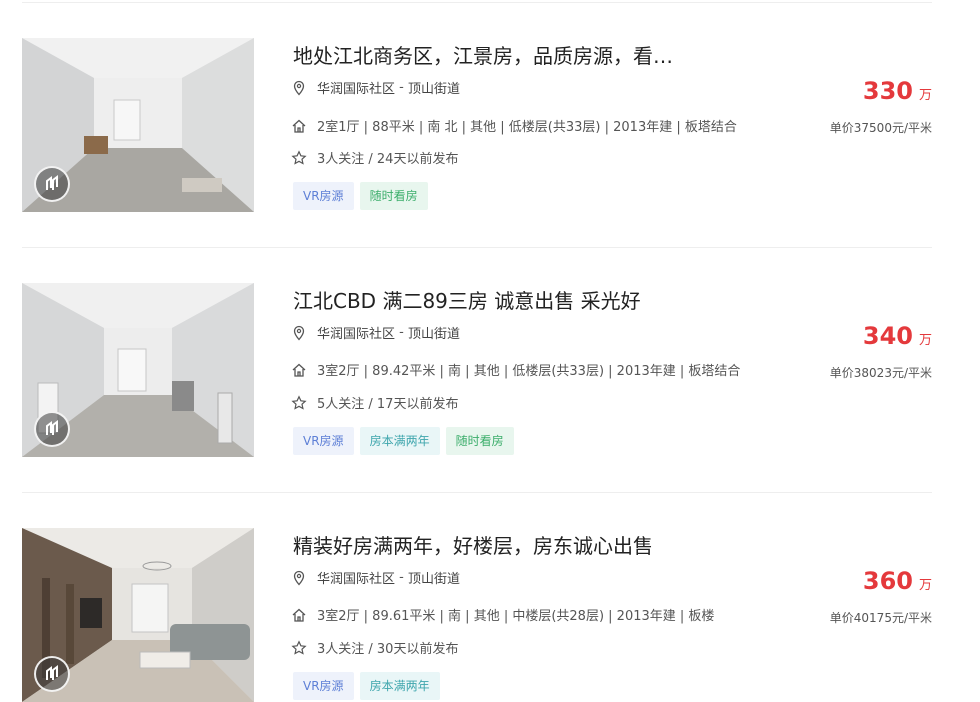 The width and height of the screenshot is (980, 702). I want to click on total-price: 360 万, so click(897, 581).